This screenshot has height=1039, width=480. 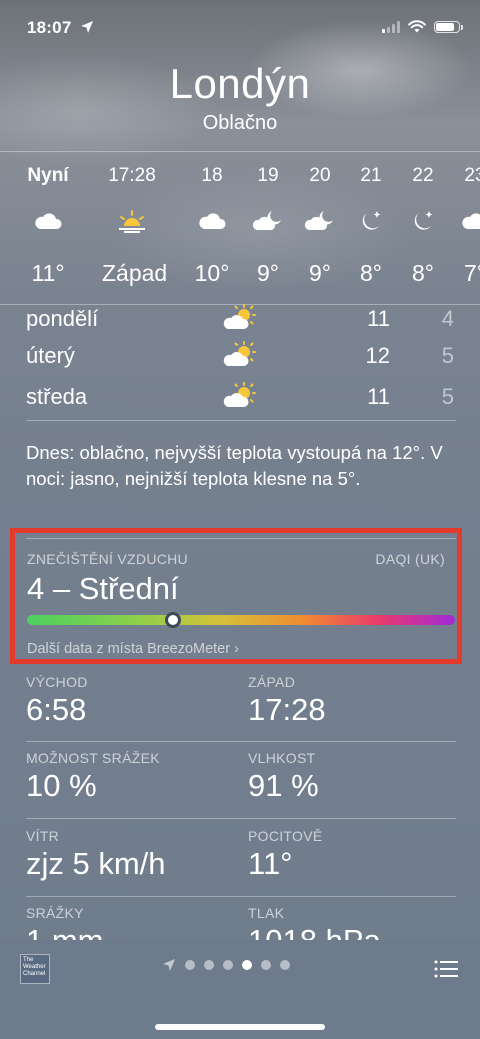 What do you see at coordinates (212, 273) in the screenshot?
I see `hour-temp: 10°` at bounding box center [212, 273].